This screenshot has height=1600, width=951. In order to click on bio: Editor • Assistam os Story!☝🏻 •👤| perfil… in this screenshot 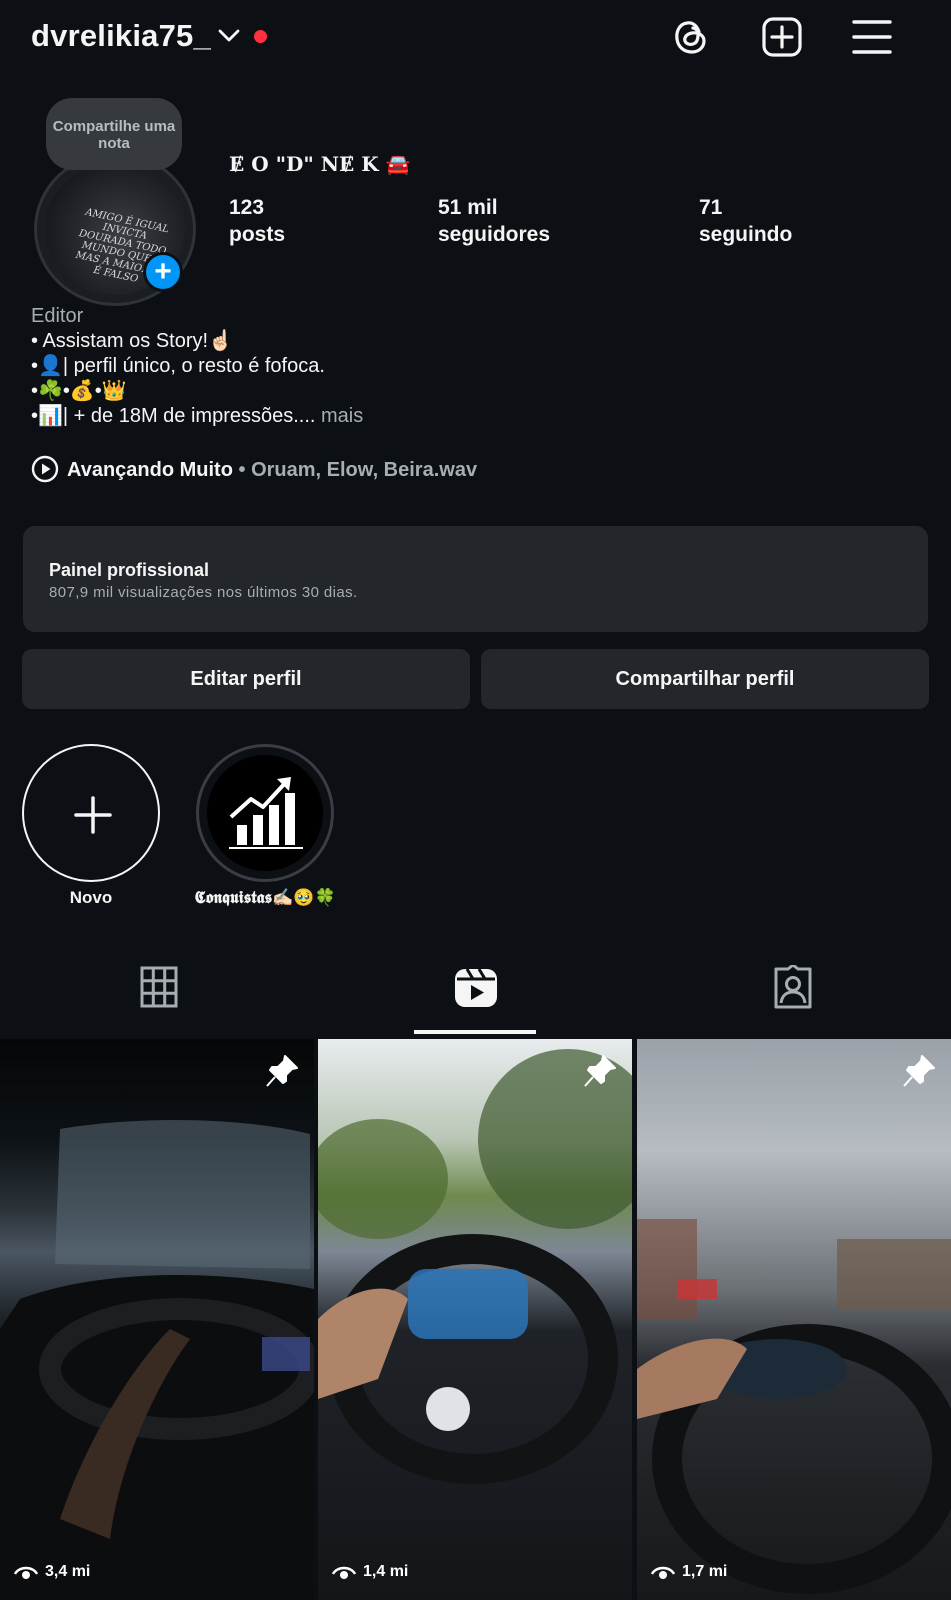, I will do `click(197, 366)`.